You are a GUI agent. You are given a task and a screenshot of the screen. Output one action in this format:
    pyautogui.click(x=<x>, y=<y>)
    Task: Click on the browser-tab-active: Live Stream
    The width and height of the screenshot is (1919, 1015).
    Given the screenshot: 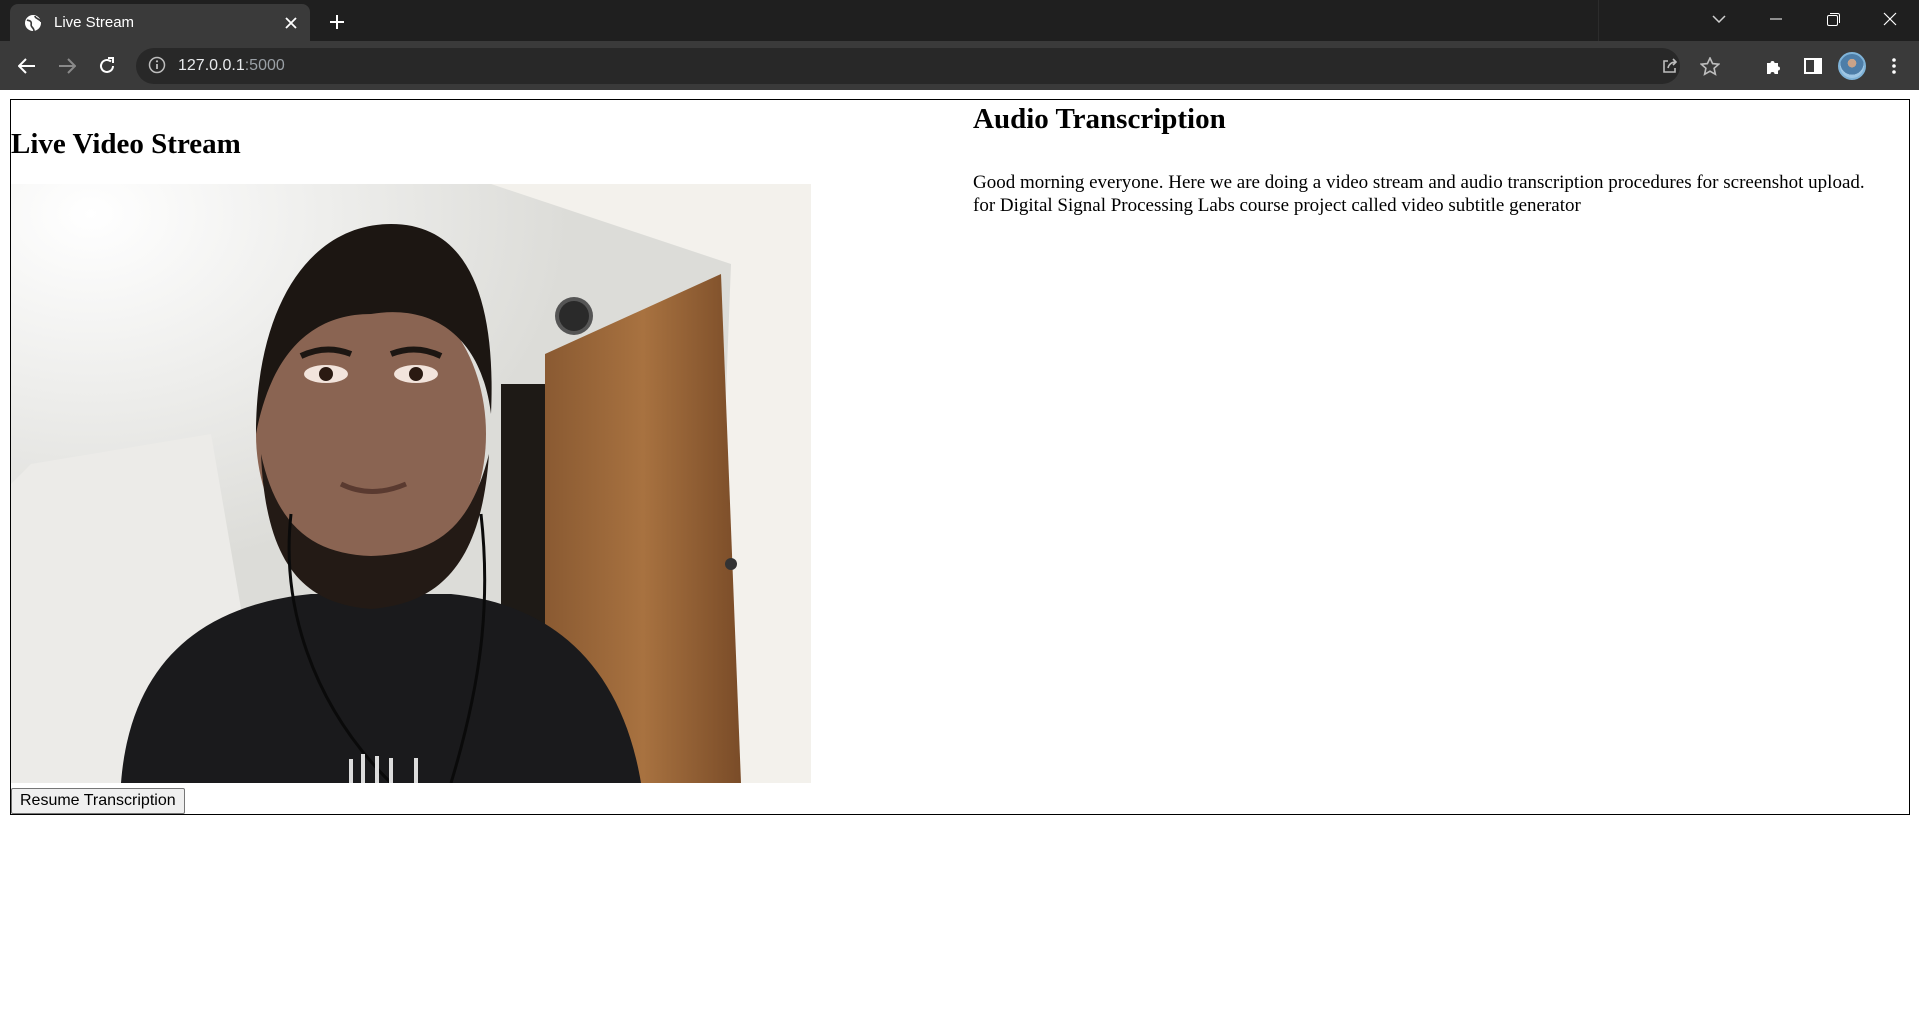 What is the action you would take?
    pyautogui.click(x=160, y=22)
    